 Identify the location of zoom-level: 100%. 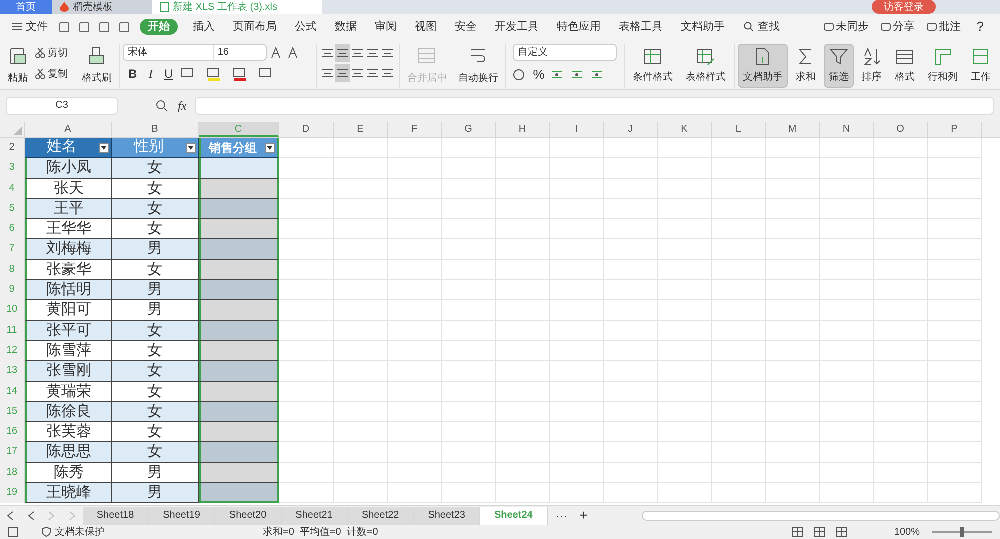
(907, 531).